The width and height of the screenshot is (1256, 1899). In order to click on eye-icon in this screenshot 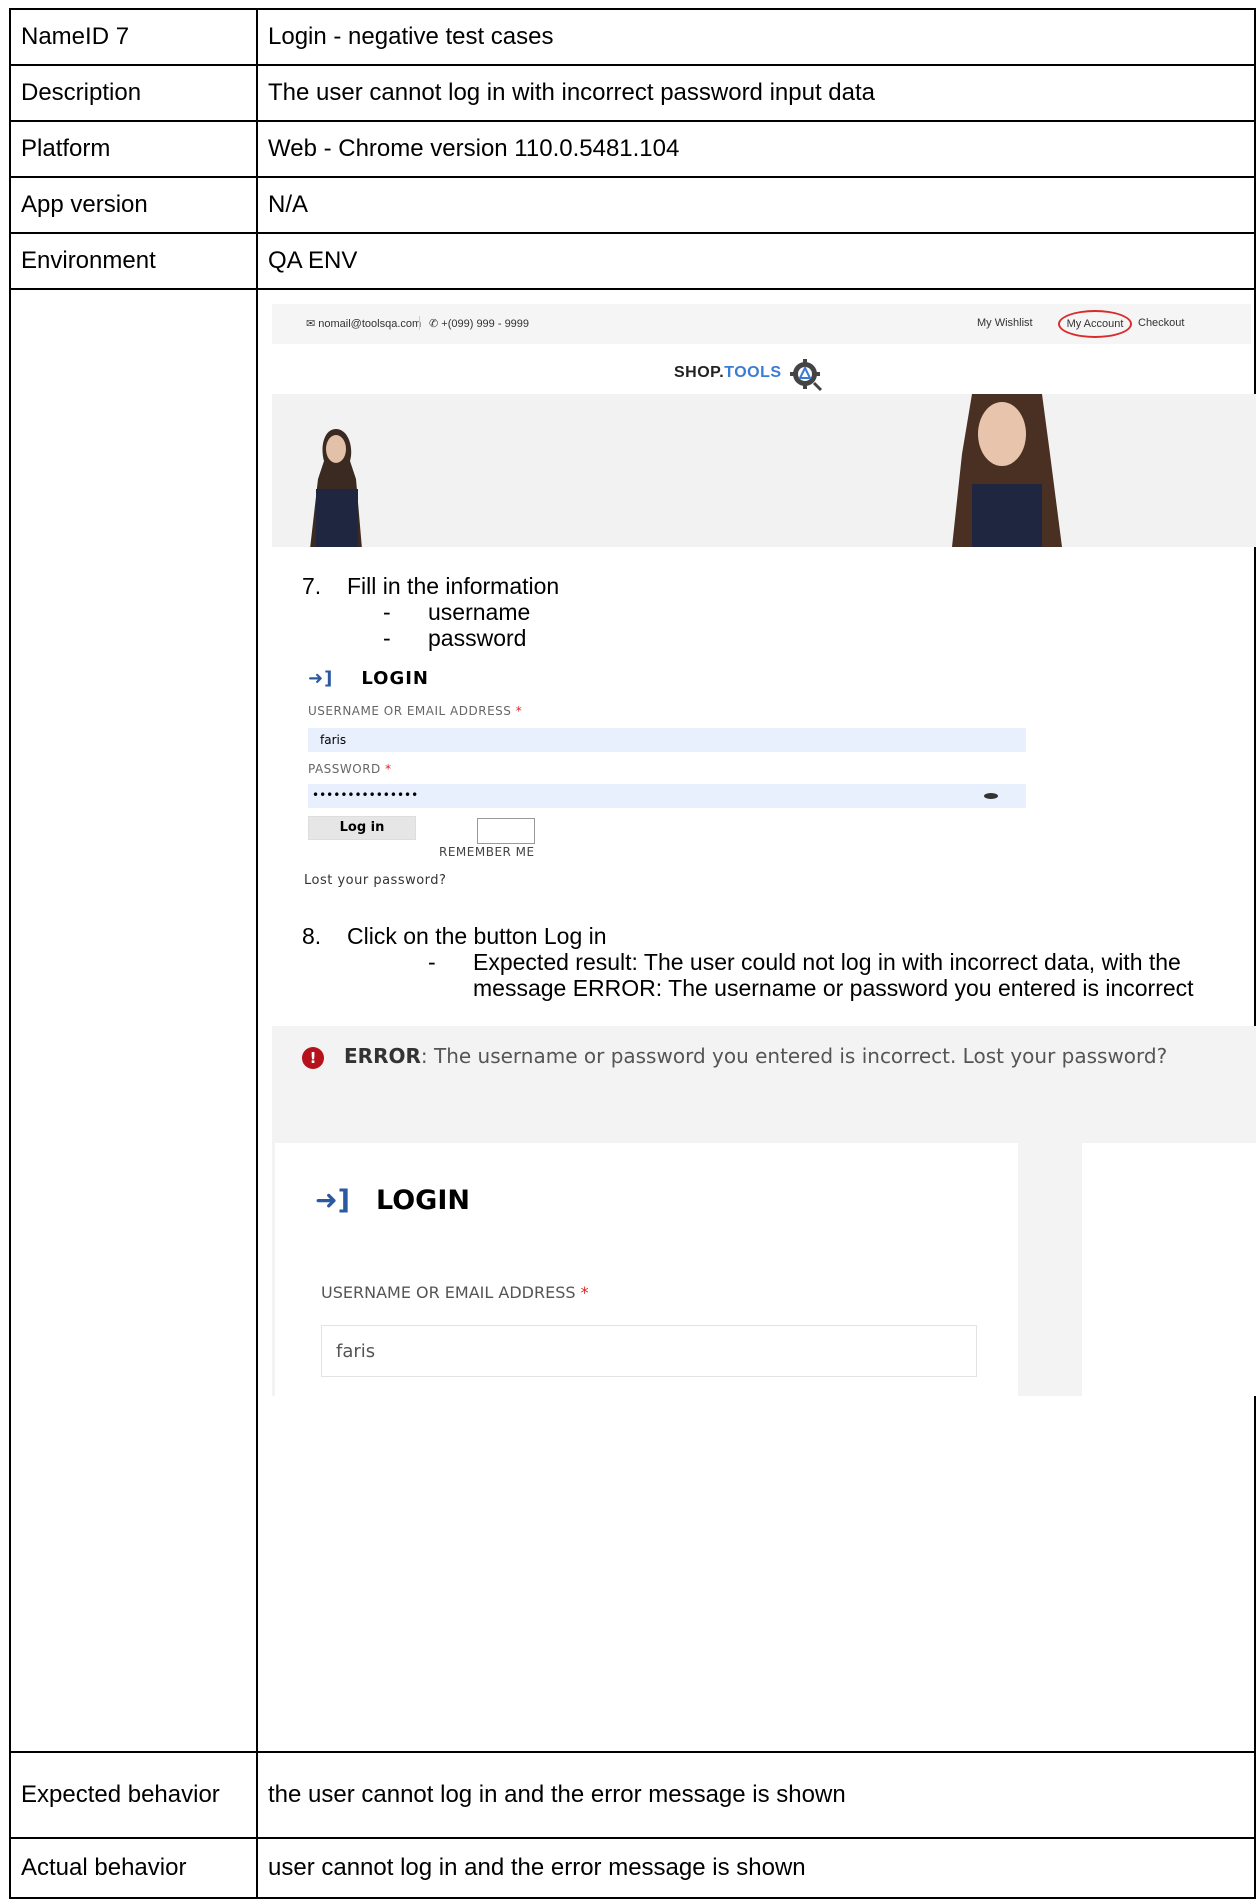, I will do `click(991, 796)`.